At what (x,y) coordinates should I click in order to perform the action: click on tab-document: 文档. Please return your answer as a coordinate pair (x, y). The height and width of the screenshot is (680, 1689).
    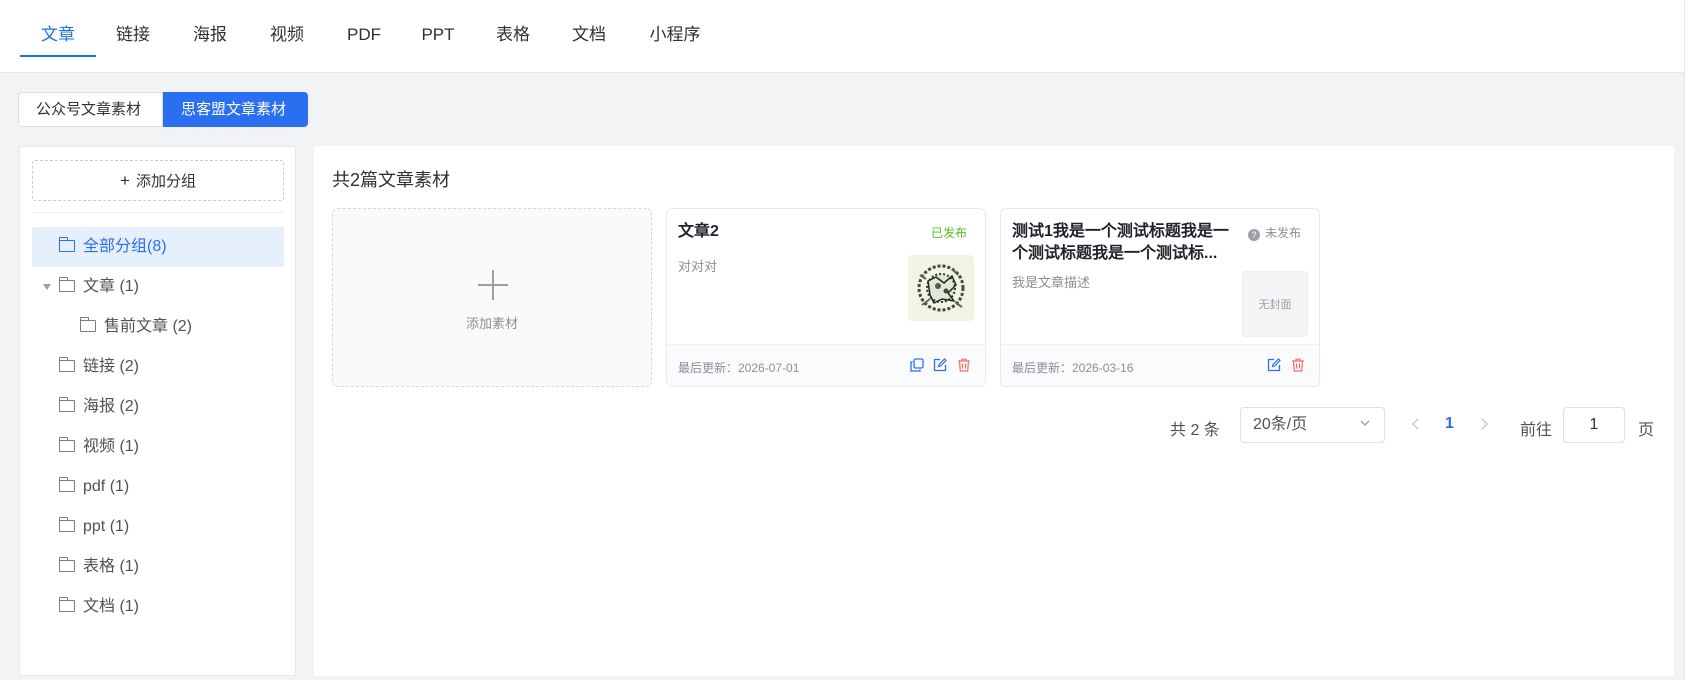
    Looking at the image, I should click on (589, 36).